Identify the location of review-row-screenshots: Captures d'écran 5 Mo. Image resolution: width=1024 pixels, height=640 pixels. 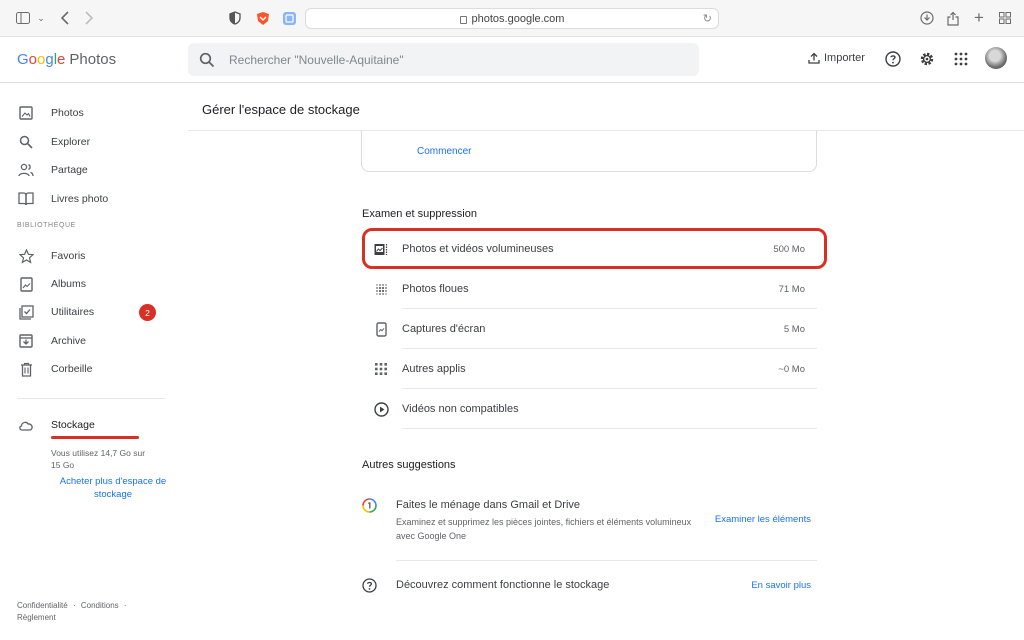
(589, 329).